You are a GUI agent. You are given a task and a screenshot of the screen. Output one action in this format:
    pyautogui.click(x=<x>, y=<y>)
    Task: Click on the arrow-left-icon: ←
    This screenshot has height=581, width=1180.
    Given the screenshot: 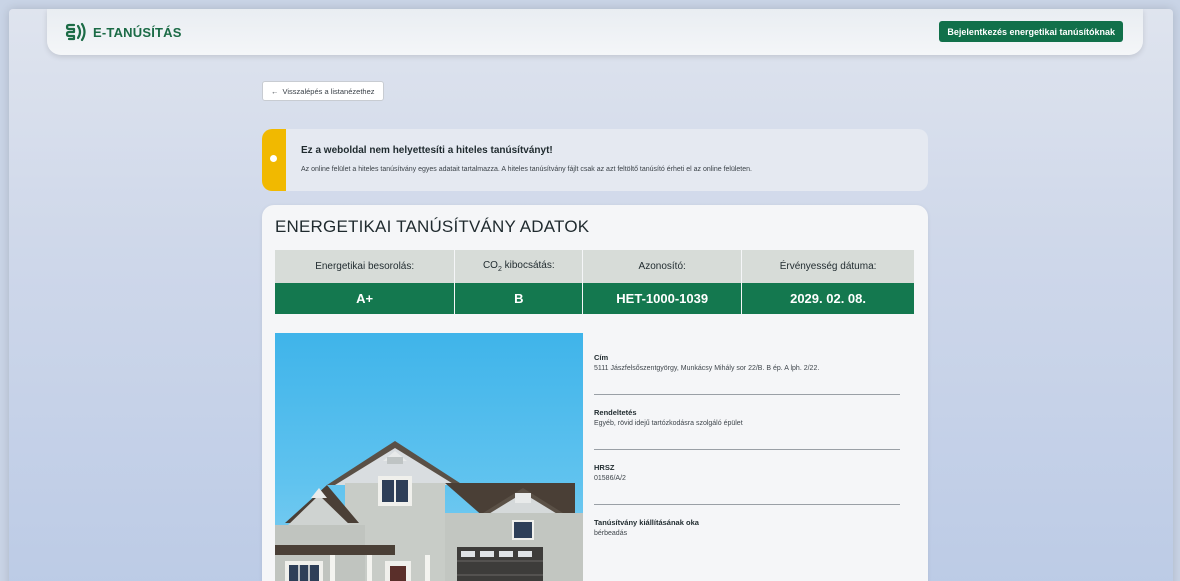 What is the action you would take?
    pyautogui.click(x=275, y=91)
    